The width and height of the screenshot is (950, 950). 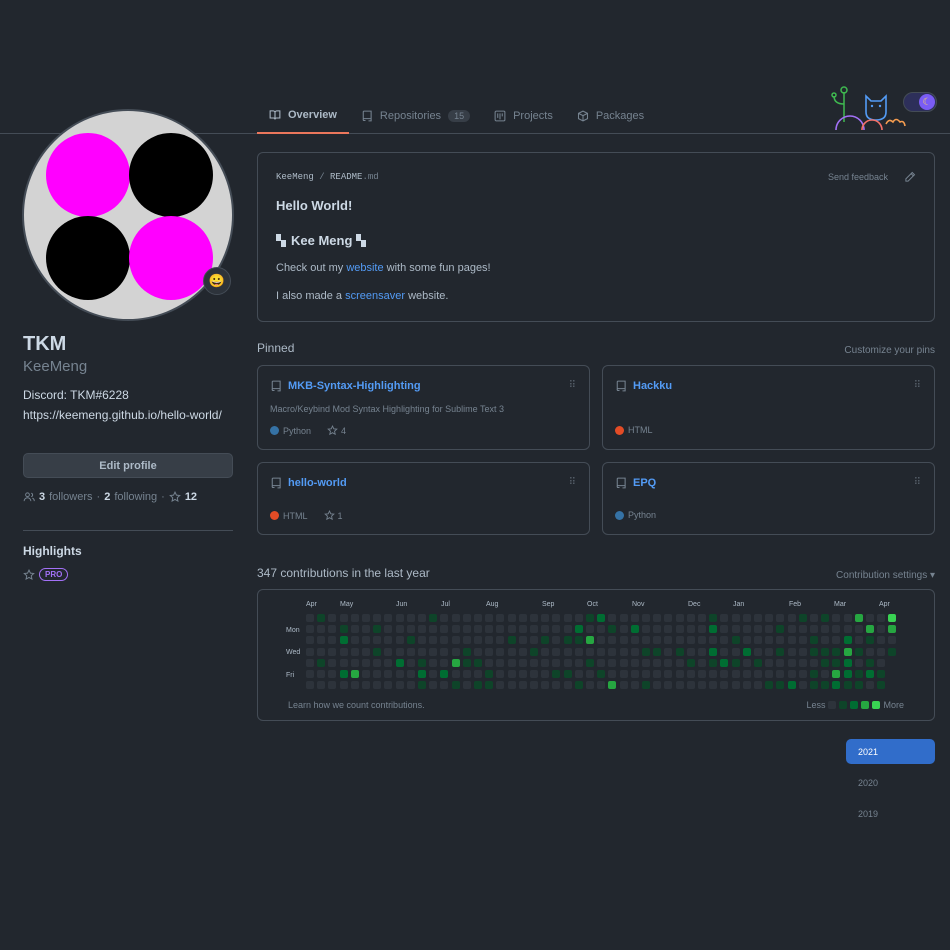 What do you see at coordinates (107, 497) in the screenshot?
I see `following-count: 2` at bounding box center [107, 497].